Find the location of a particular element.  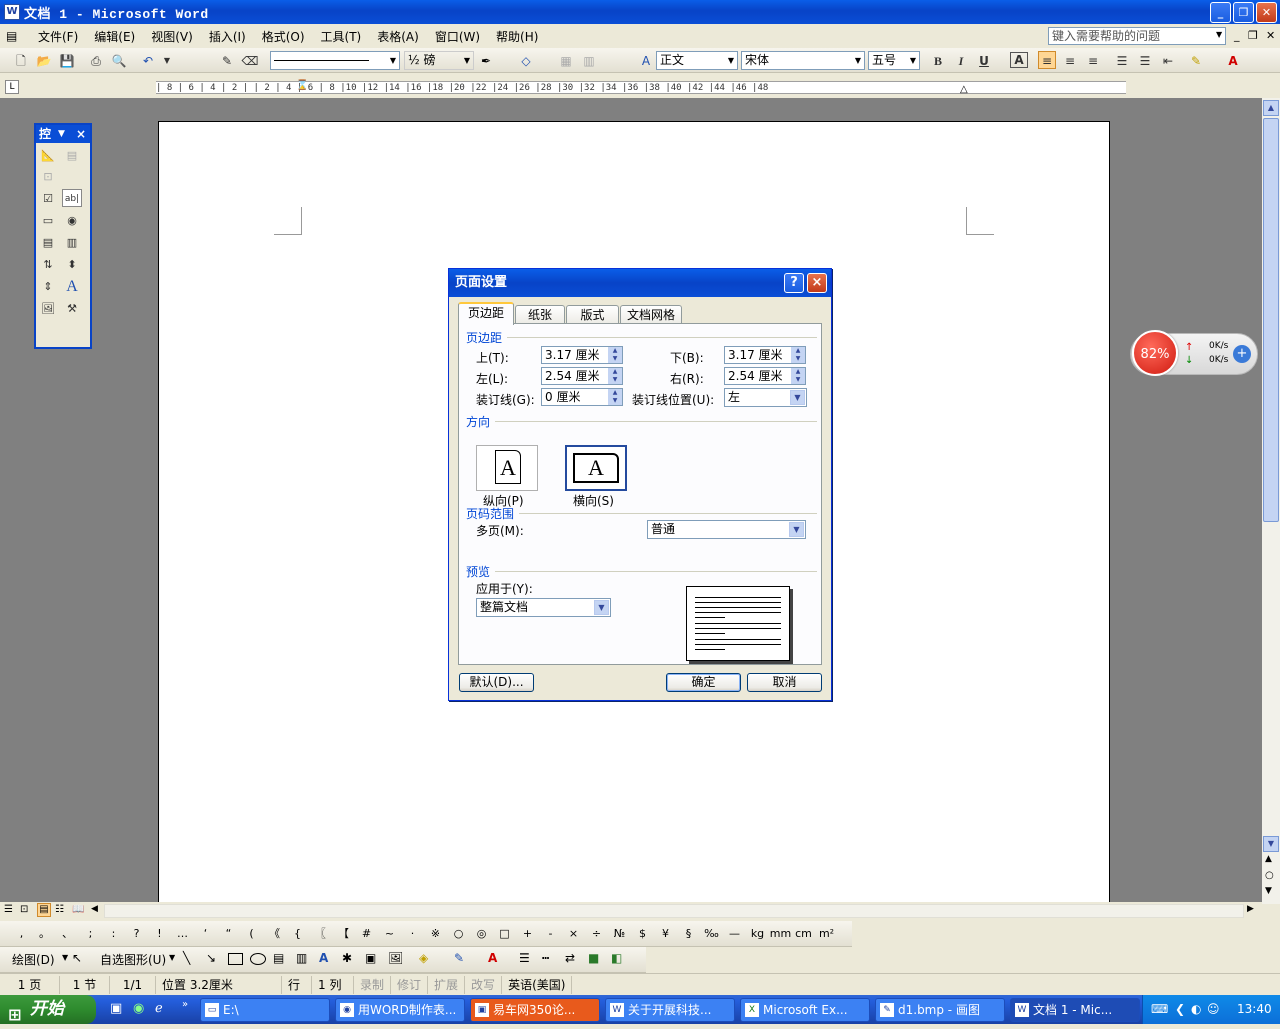

draw-font-color-icon: A is located at coordinates (492, 958).